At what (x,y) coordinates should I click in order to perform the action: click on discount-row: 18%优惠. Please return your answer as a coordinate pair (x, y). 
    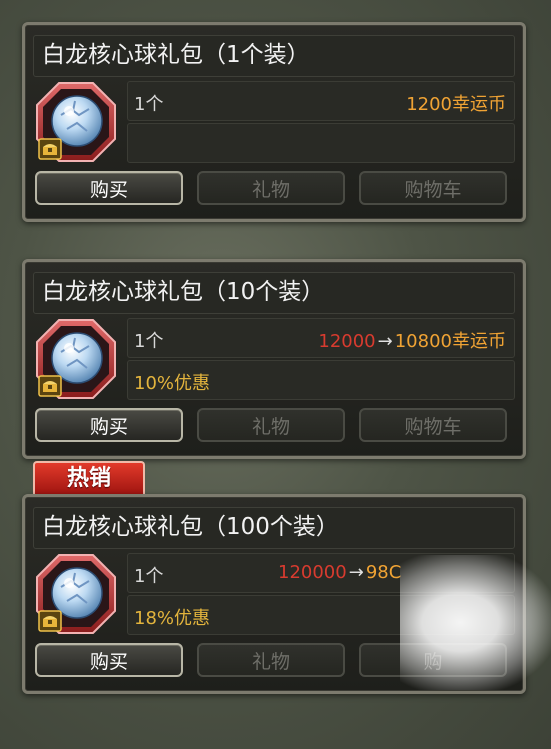
    Looking at the image, I should click on (321, 615).